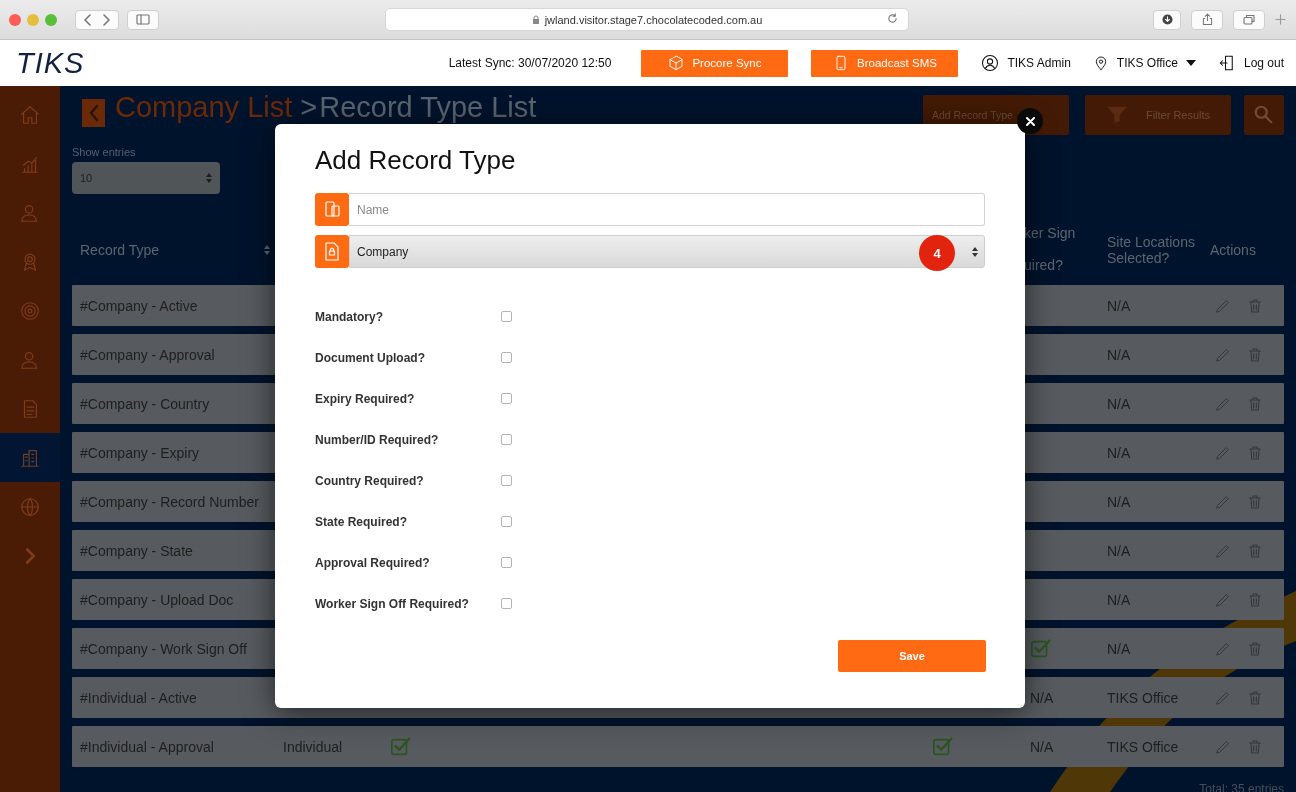 This screenshot has width=1296, height=792. Describe the element at coordinates (892, 18) in the screenshot. I see `reload-icon` at that location.